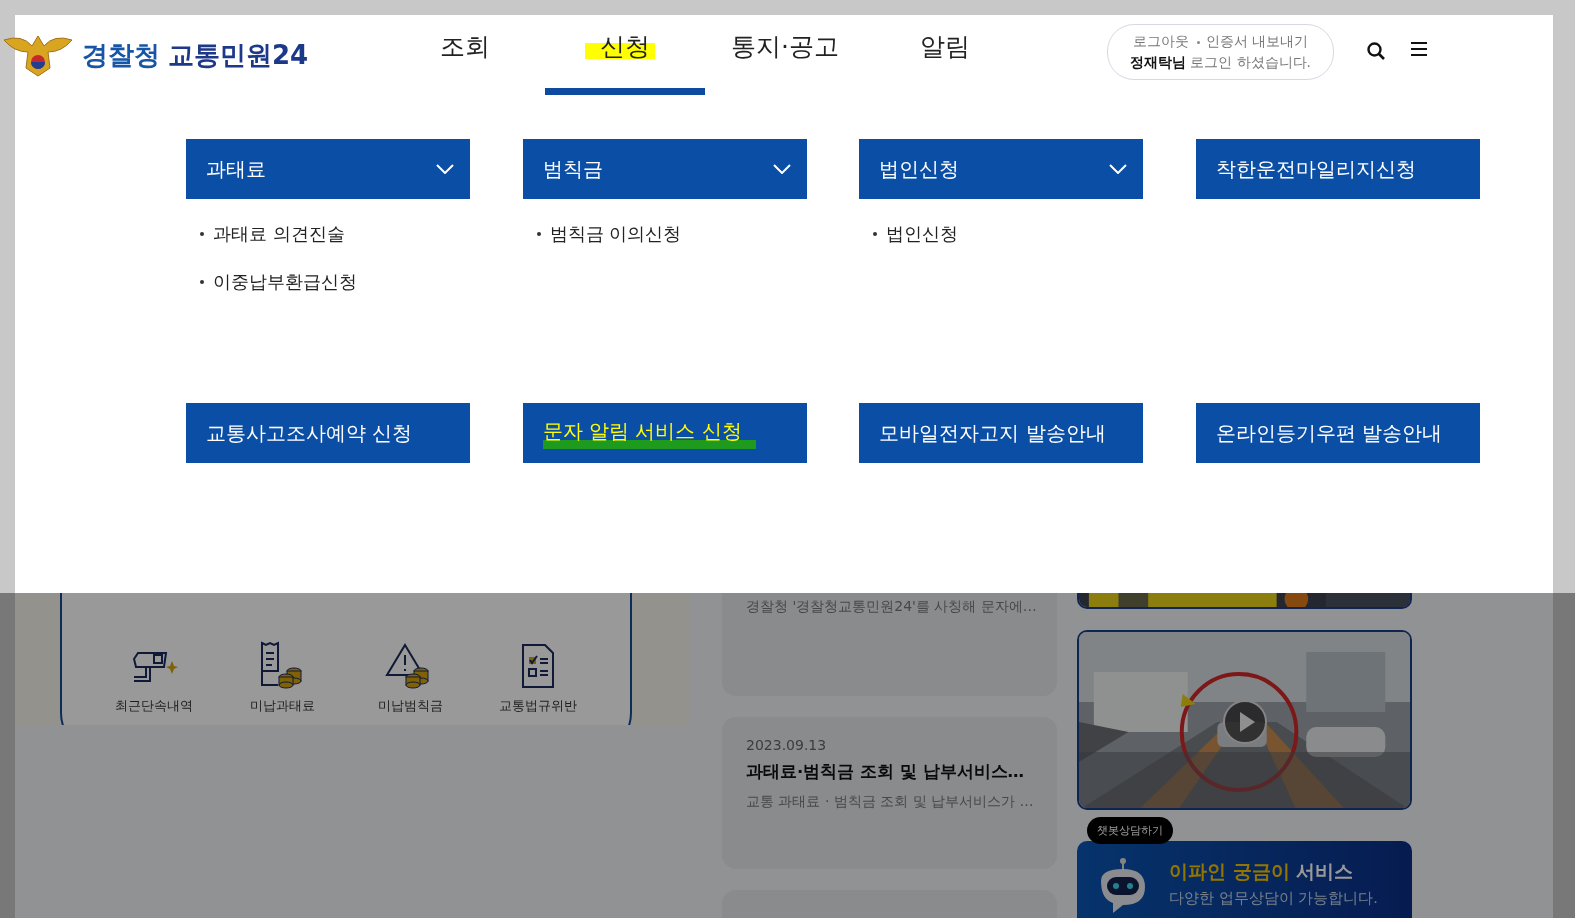 This screenshot has height=918, width=1575. What do you see at coordinates (922, 234) in the screenshot?
I see `submenu-link: 법인신청` at bounding box center [922, 234].